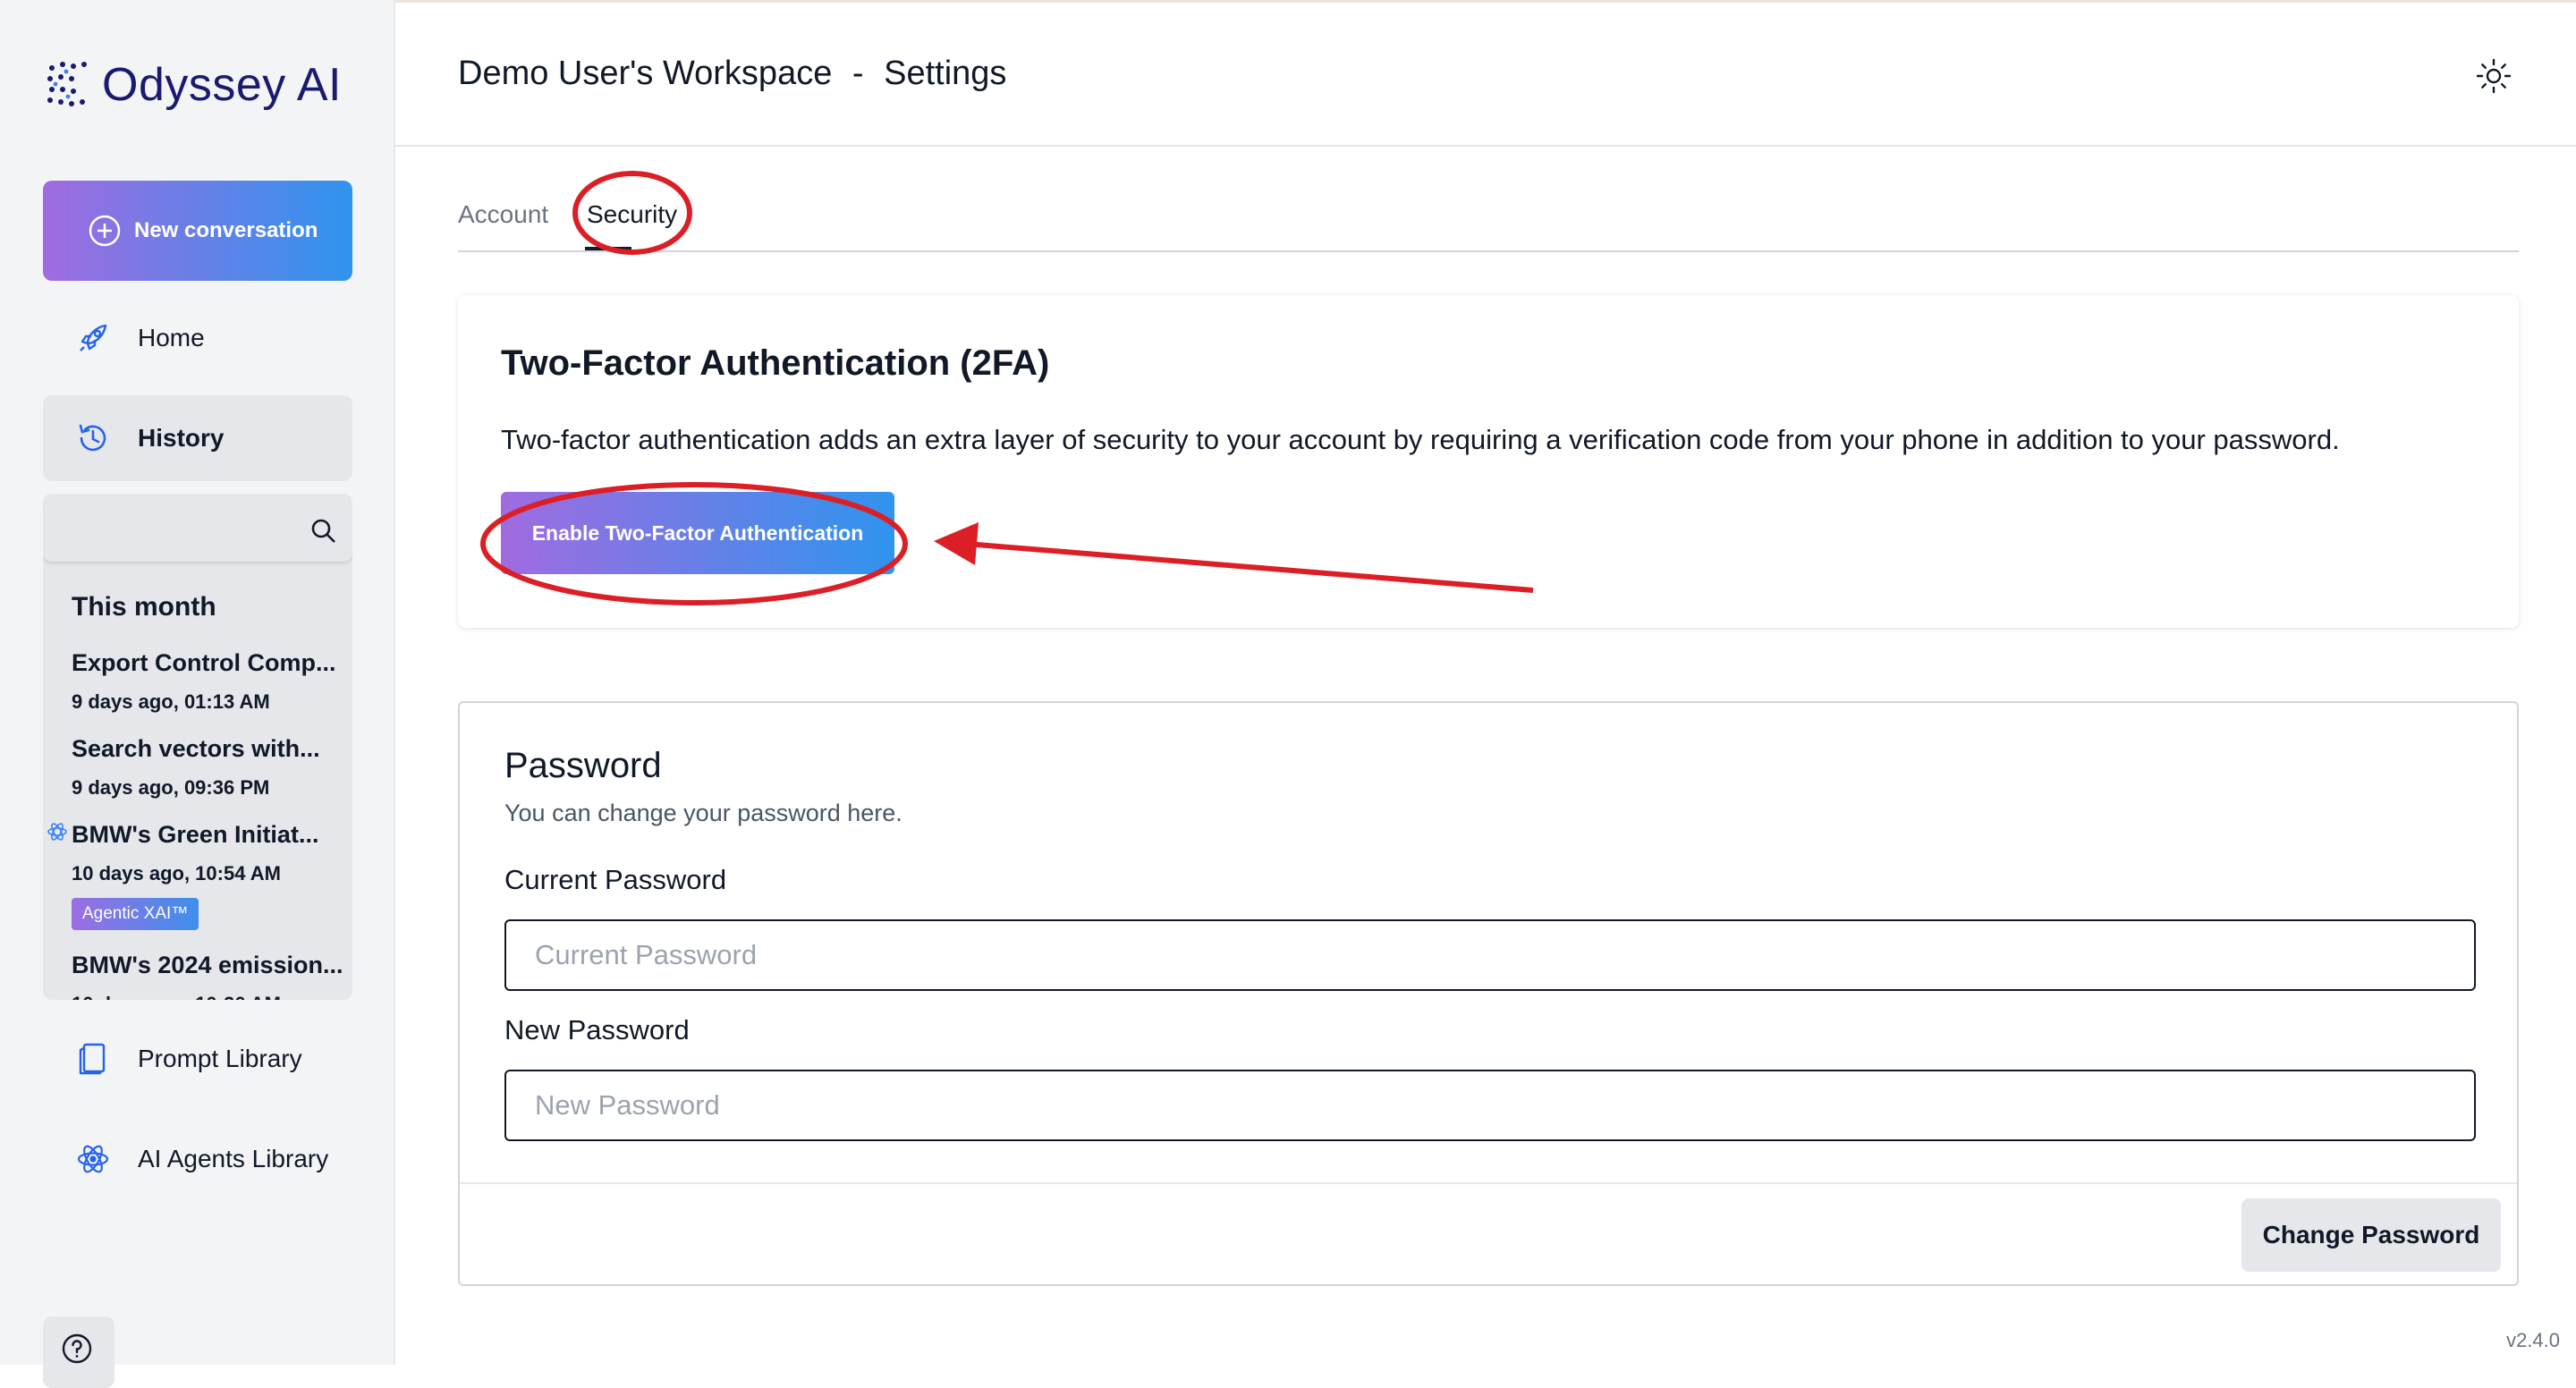  Describe the element at coordinates (105, 231) in the screenshot. I see `plus-circle-icon` at that location.